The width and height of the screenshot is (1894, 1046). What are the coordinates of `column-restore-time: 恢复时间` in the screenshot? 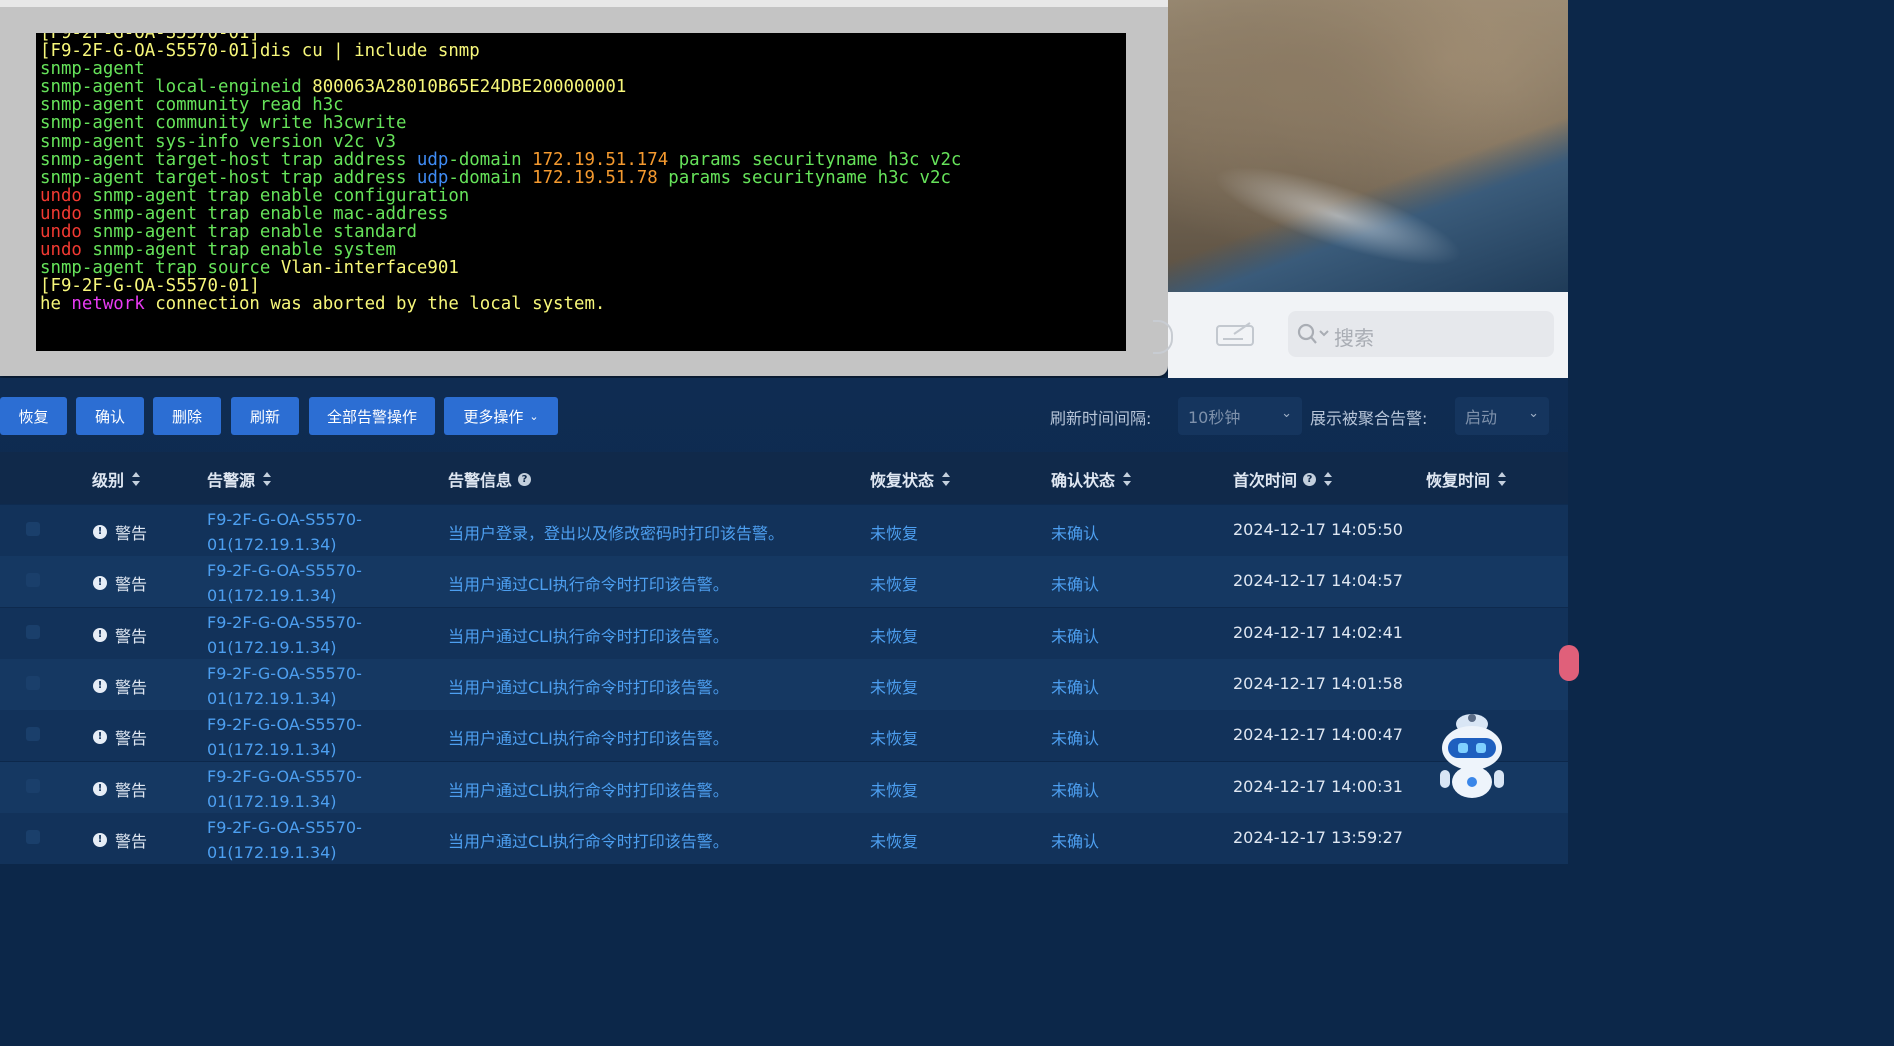 It's located at (1466, 479).